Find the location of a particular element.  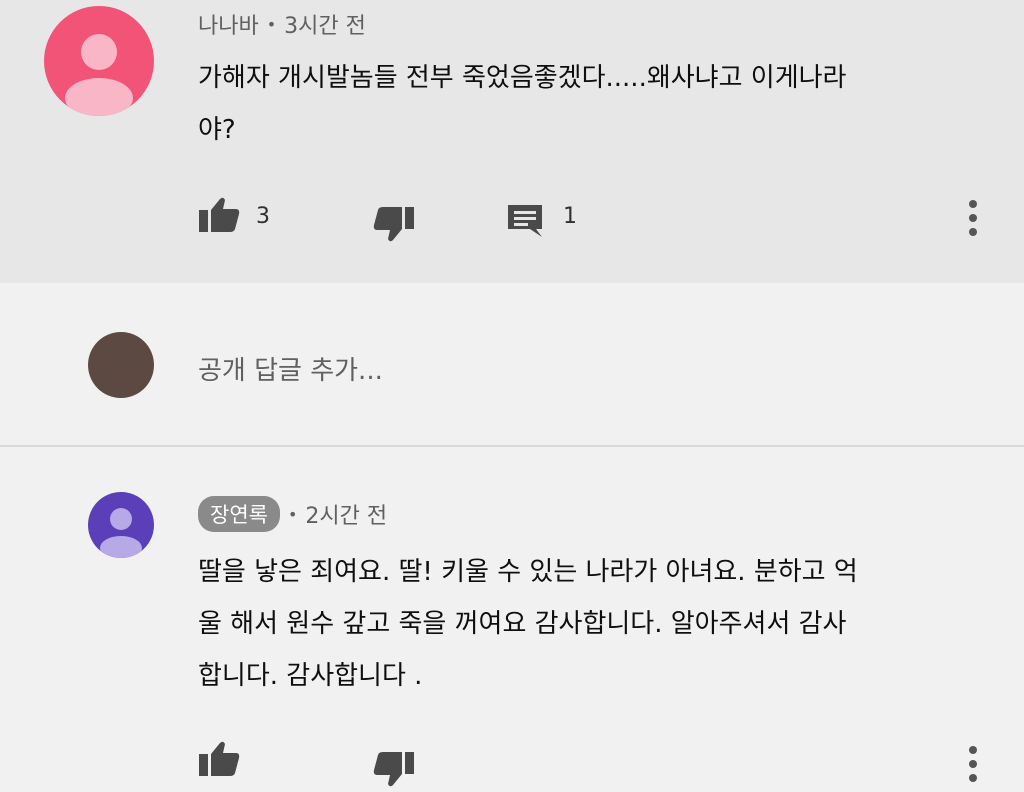

comment-line: 울 해서 원수 갚고 죽을 꺼여요 감사합니다. 알아주셔서 감사 is located at coordinates (522, 624).